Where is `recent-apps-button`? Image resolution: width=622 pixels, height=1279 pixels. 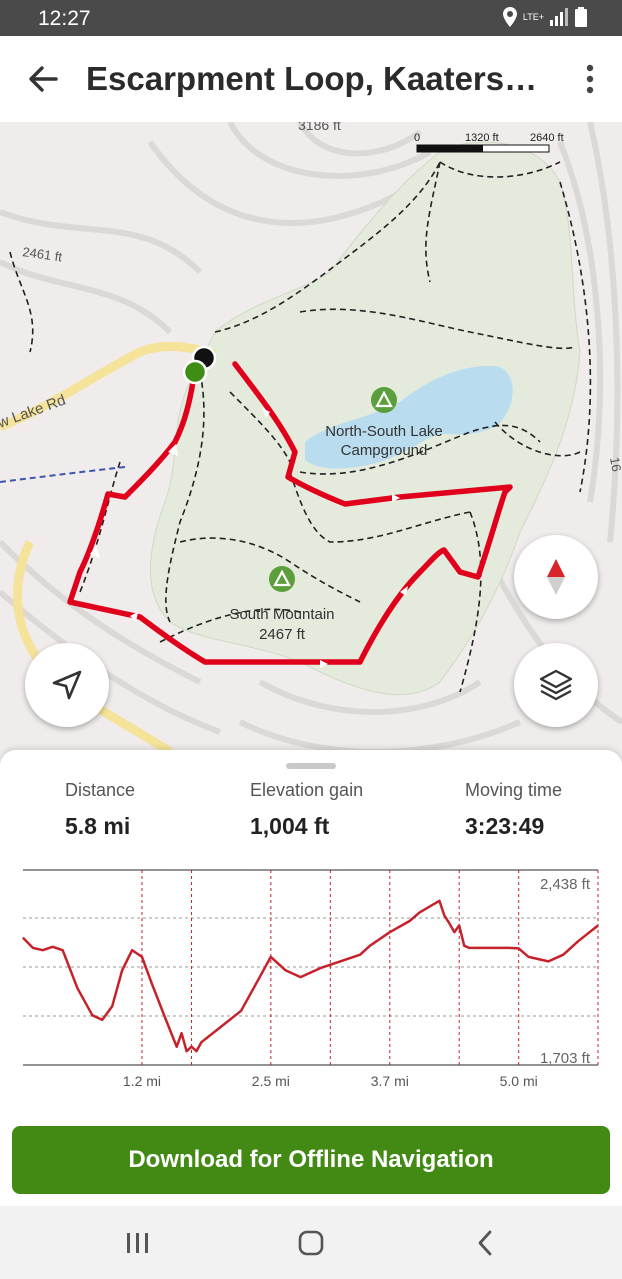 recent-apps-button is located at coordinates (138, 1243).